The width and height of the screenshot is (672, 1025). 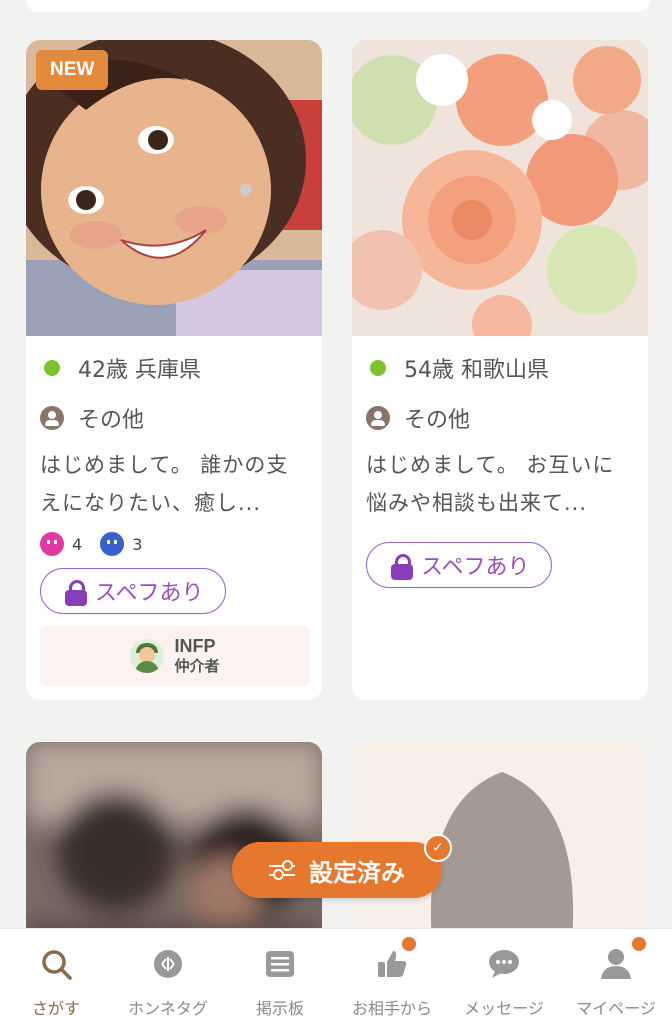 What do you see at coordinates (500, 188) in the screenshot?
I see `profile-photo` at bounding box center [500, 188].